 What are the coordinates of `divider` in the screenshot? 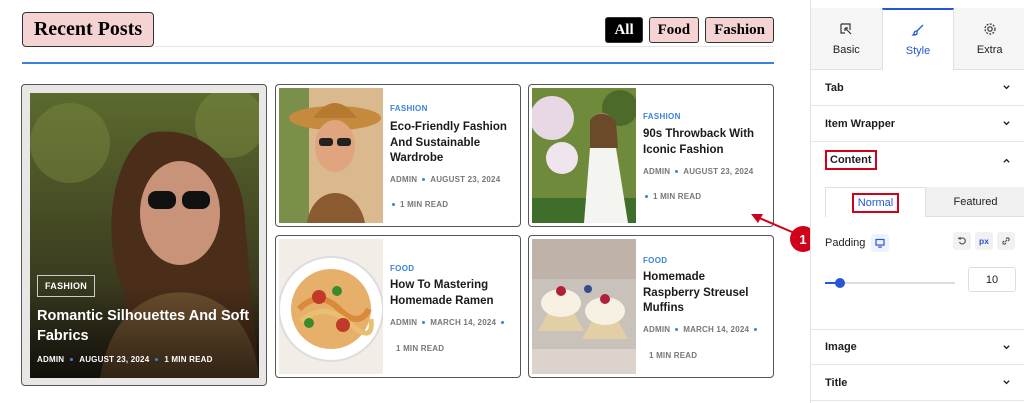 It's located at (398, 63).